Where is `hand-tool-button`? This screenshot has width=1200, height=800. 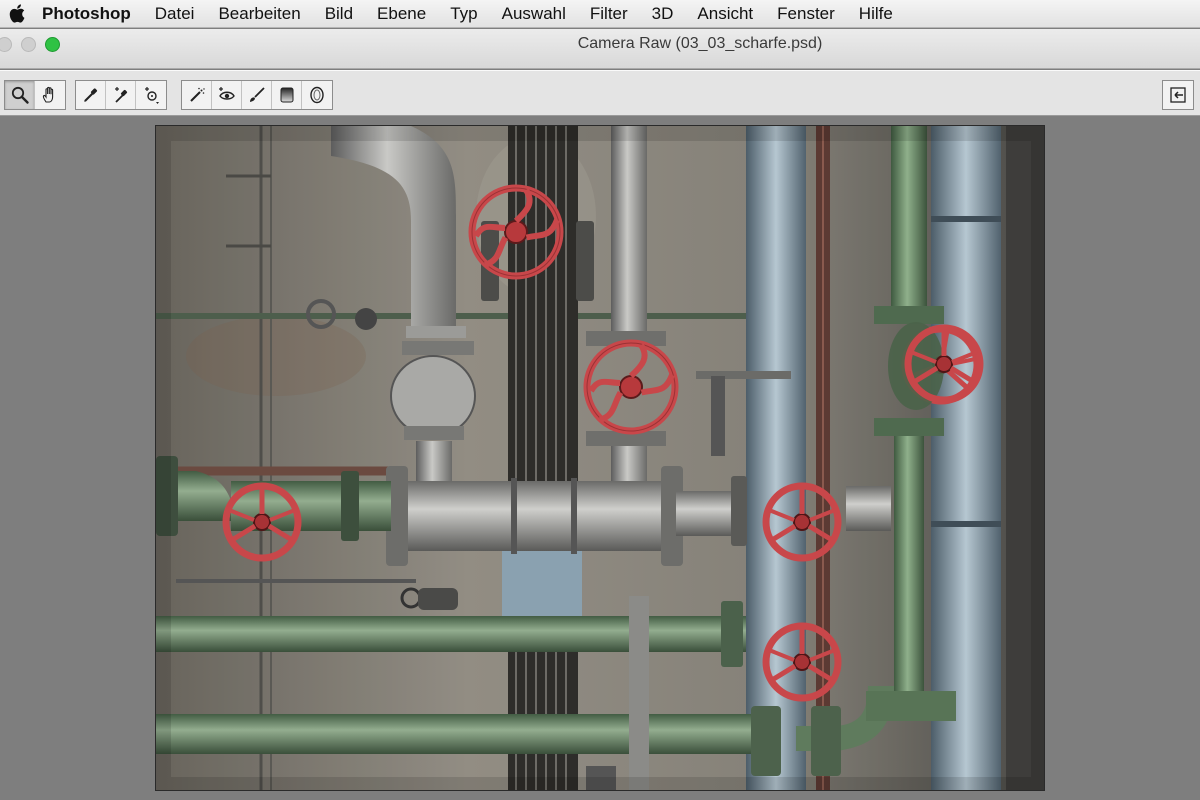
hand-tool-button is located at coordinates (50, 95).